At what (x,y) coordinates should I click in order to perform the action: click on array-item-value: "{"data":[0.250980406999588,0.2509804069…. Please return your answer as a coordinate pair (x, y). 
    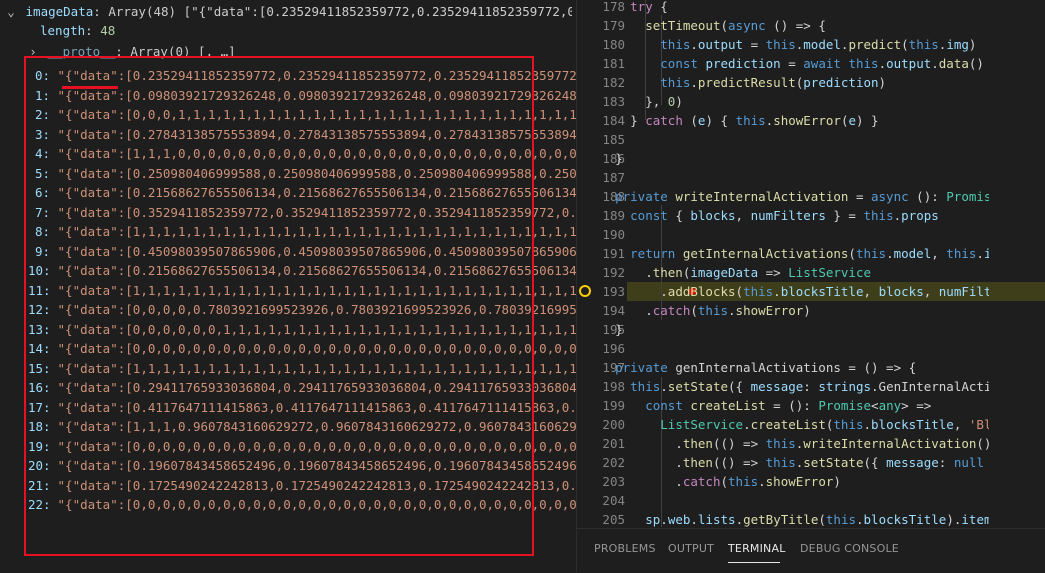
    Looking at the image, I should click on (316, 173).